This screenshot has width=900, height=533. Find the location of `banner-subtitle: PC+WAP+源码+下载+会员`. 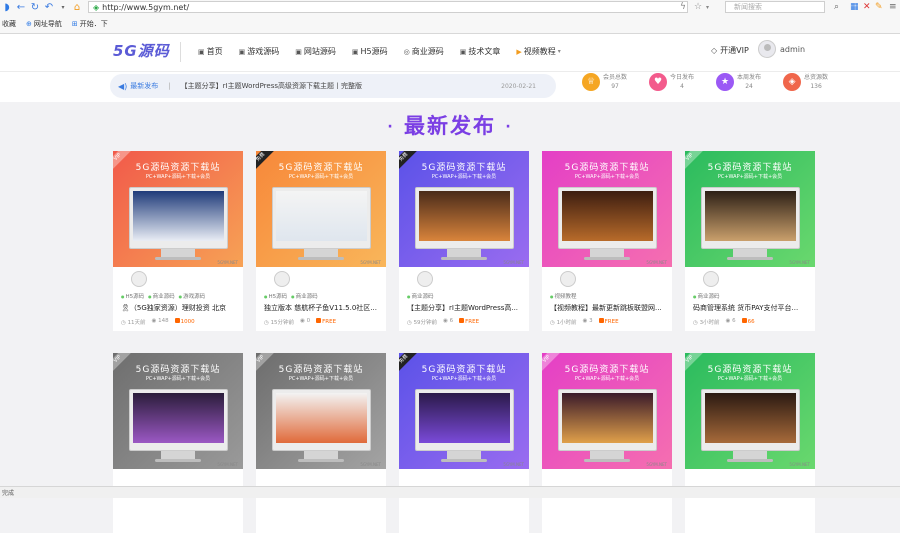

banner-subtitle: PC+WAP+源码+下载+会员 is located at coordinates (607, 379).